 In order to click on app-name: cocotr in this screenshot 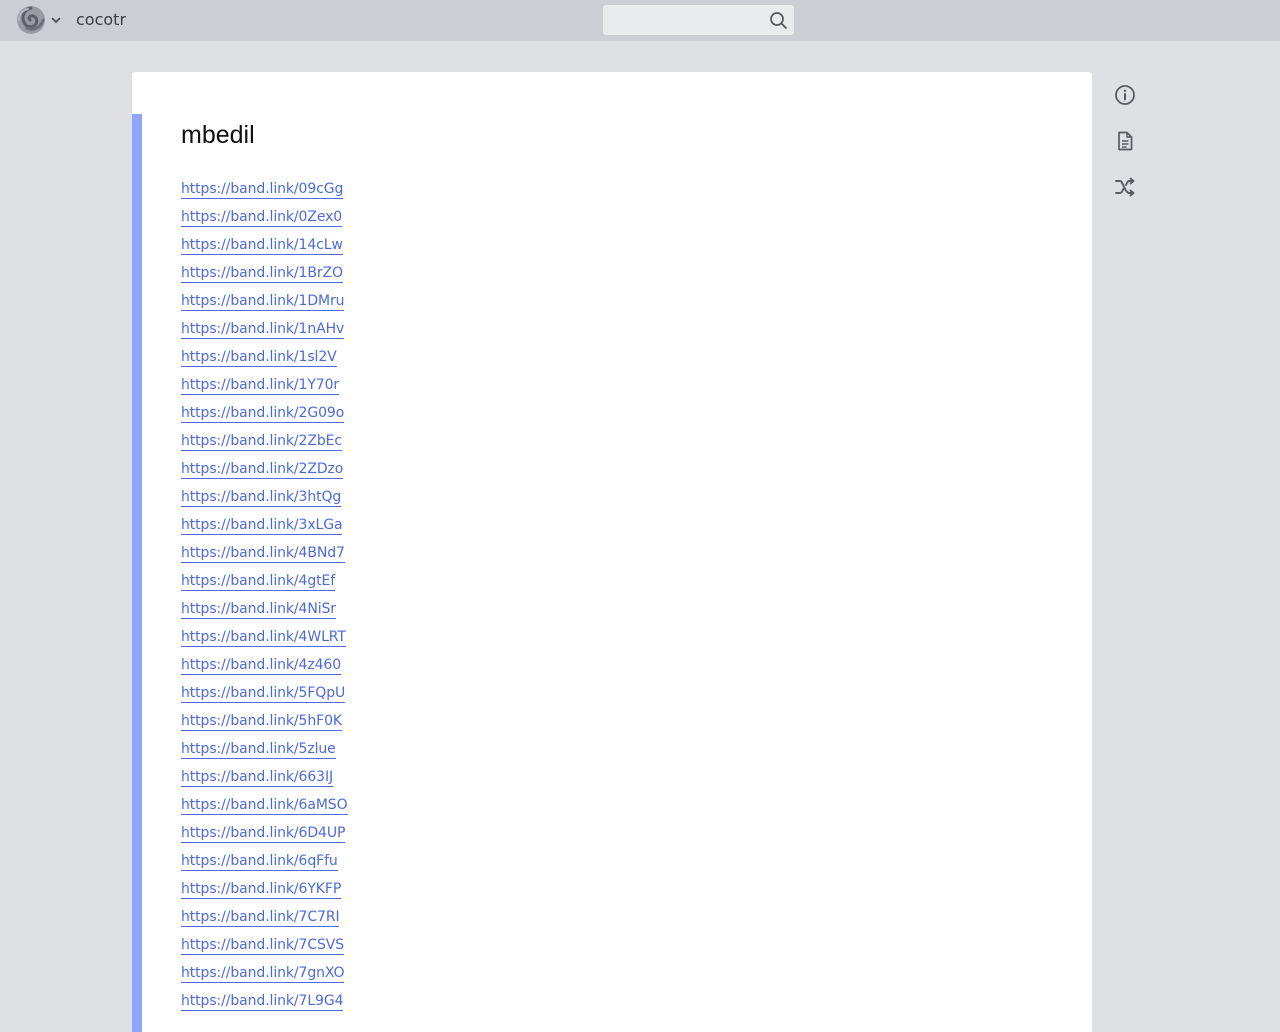, I will do `click(101, 20)`.